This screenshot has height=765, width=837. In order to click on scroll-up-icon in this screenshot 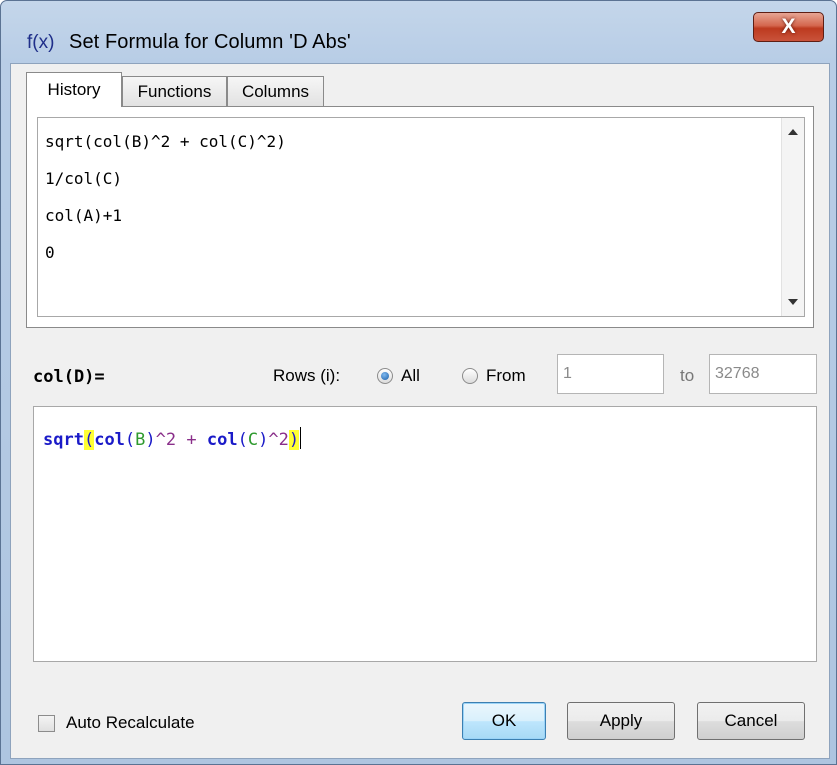, I will do `click(793, 132)`.